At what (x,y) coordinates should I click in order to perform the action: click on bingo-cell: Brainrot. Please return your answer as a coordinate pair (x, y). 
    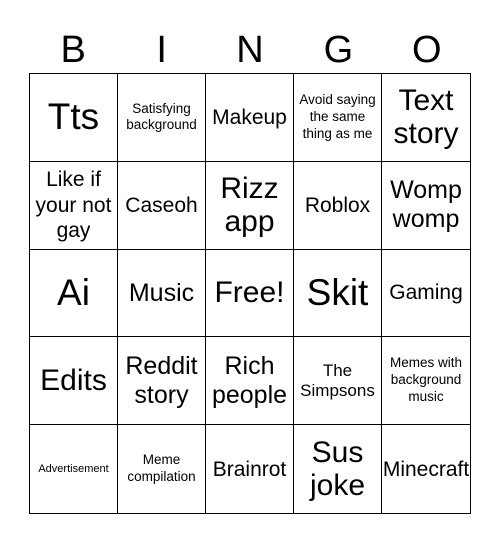
    Looking at the image, I should click on (250, 469).